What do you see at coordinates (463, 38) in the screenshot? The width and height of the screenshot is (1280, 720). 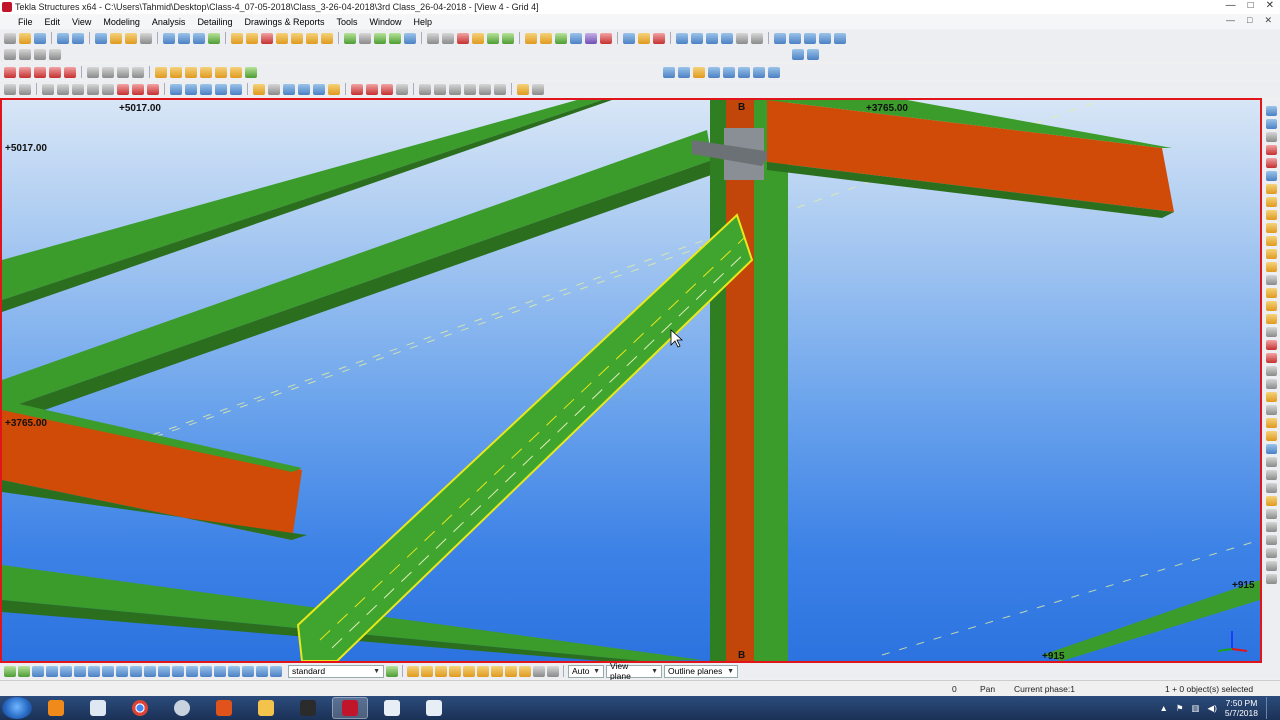 I see `clash-check-icon` at bounding box center [463, 38].